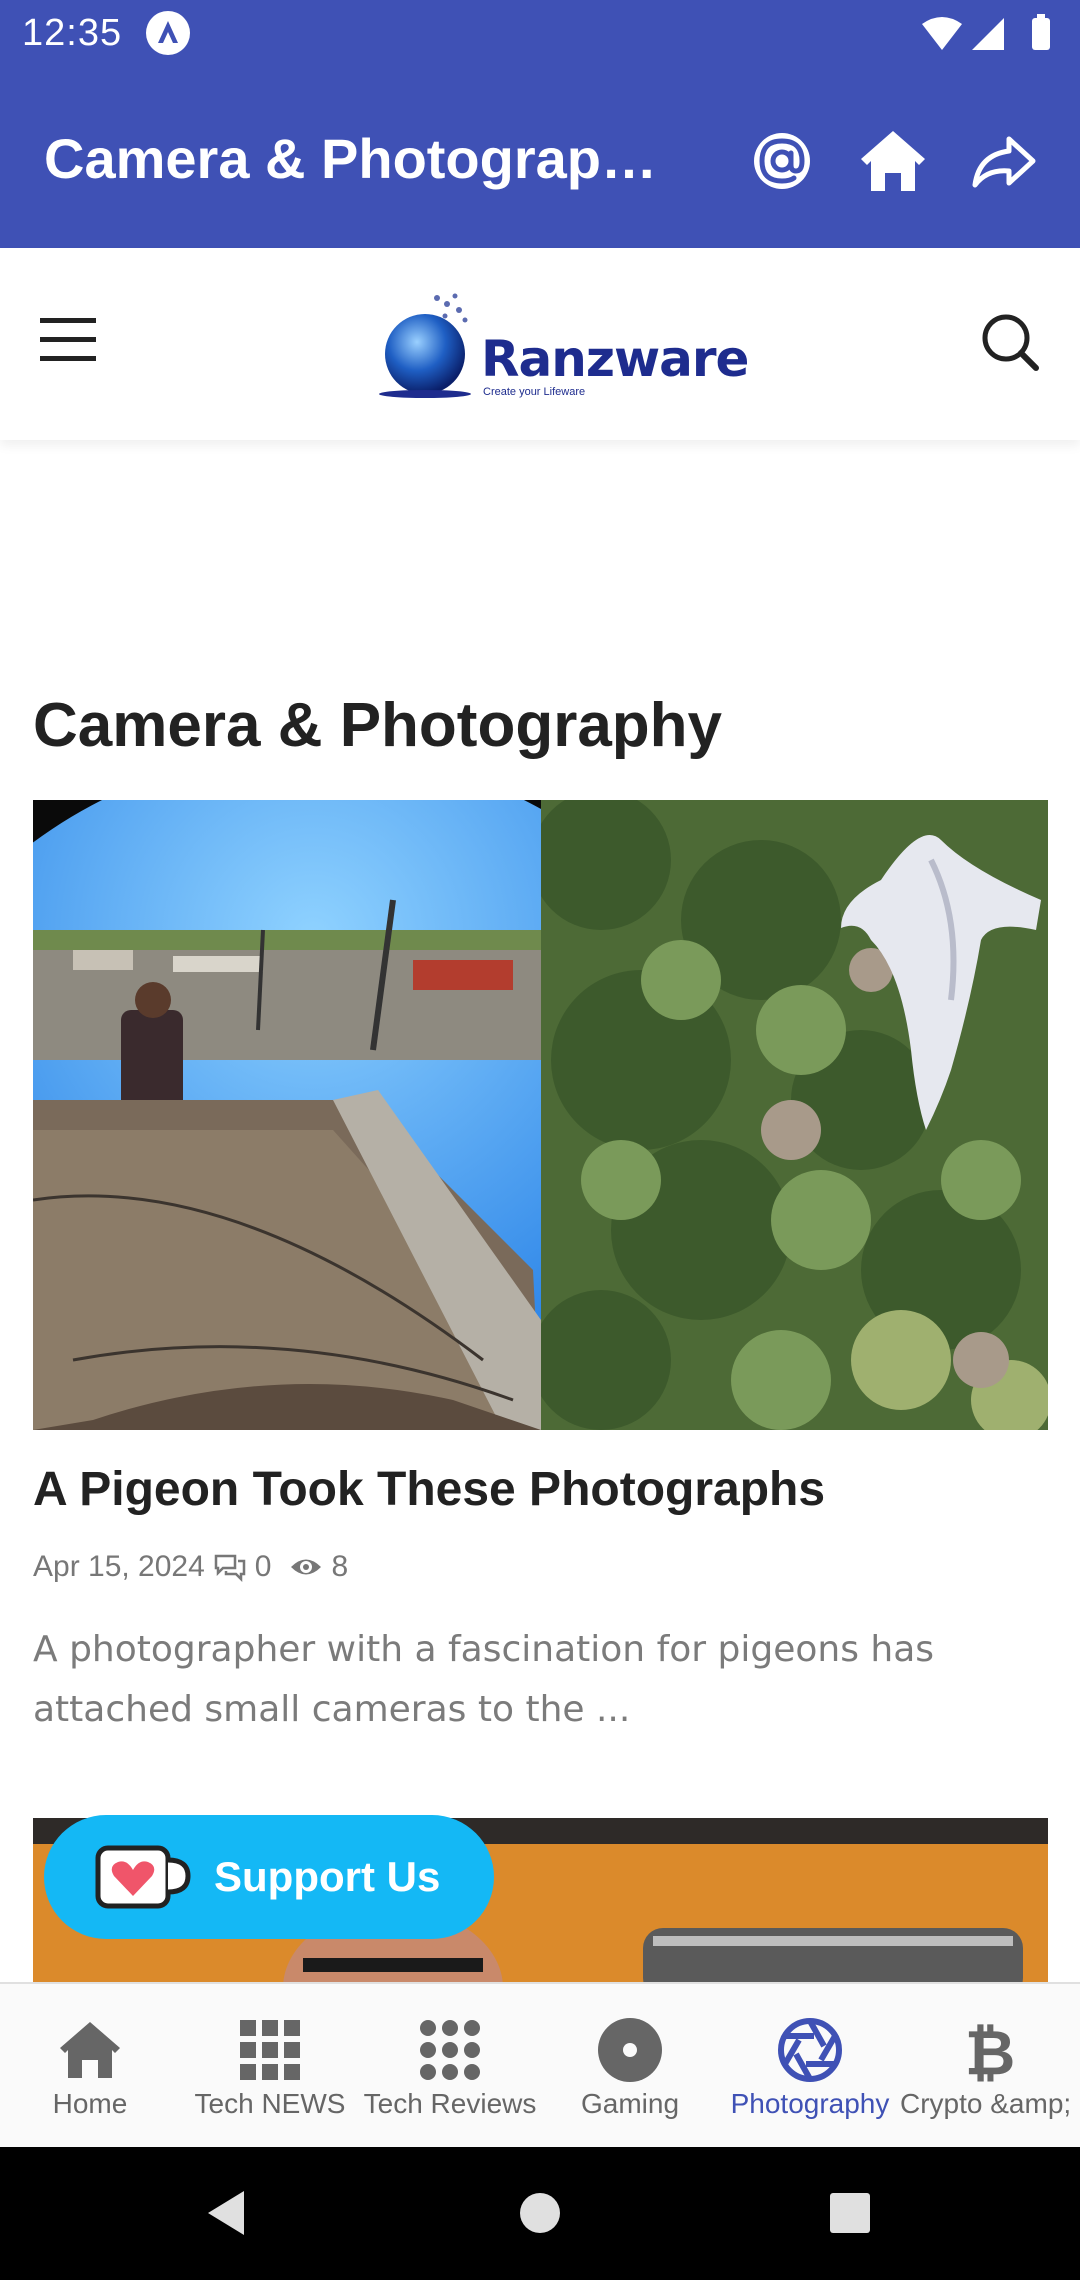 The image size is (1080, 2280). I want to click on disc-icon, so click(630, 2050).